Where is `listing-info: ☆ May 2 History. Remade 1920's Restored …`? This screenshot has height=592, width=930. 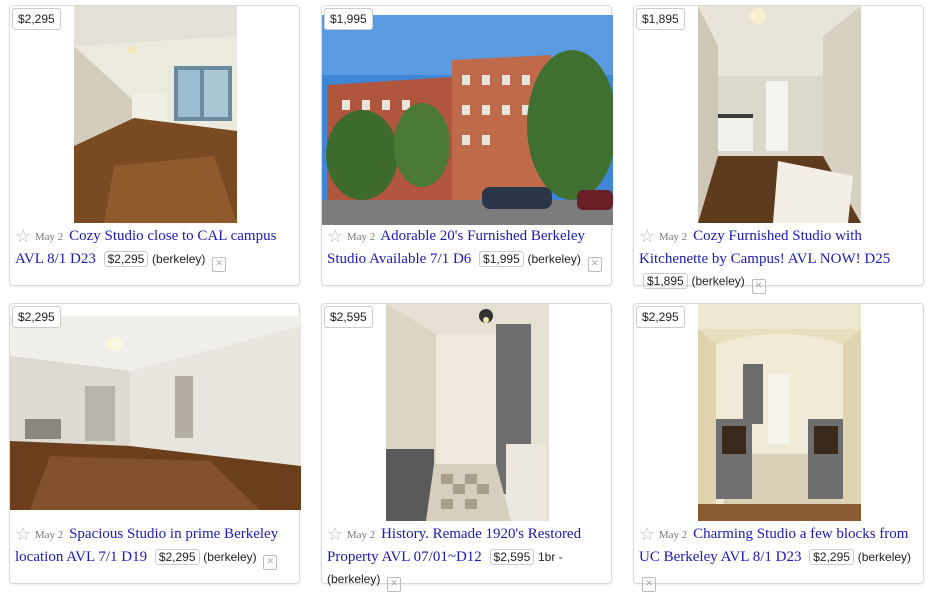 listing-info: ☆ May 2 History. Remade 1920's Restored … is located at coordinates (466, 557).